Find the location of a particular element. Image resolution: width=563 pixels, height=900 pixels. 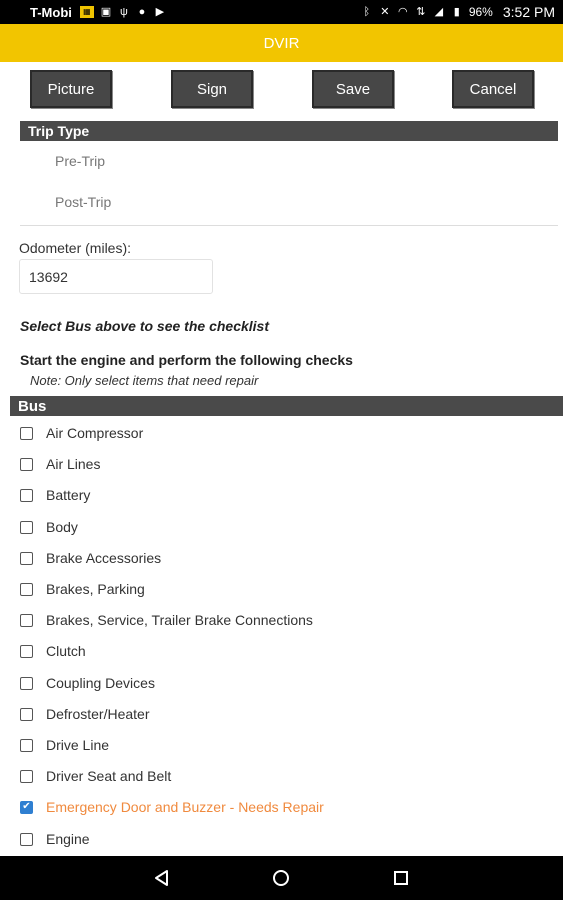

clock: 3:52 PM is located at coordinates (528, 12).